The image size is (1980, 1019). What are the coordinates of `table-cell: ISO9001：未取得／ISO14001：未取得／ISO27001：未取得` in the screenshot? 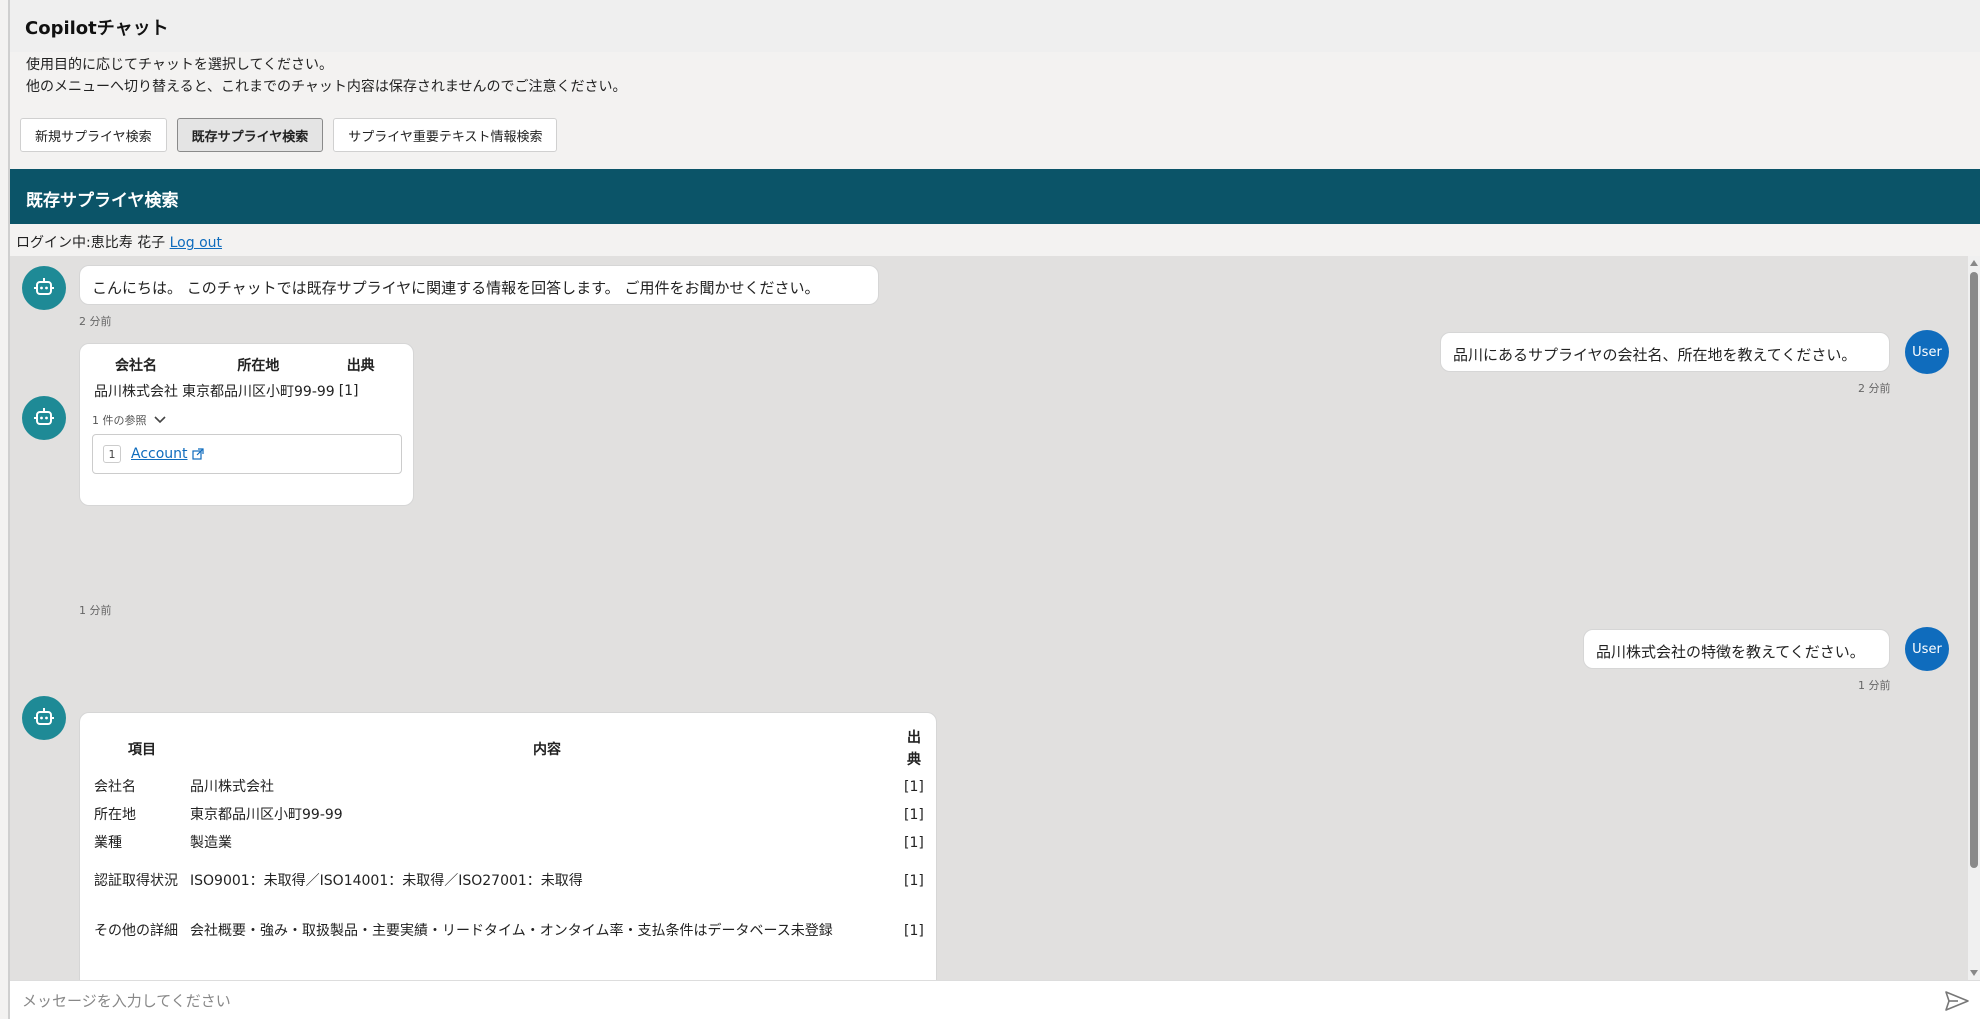 It's located at (386, 881).